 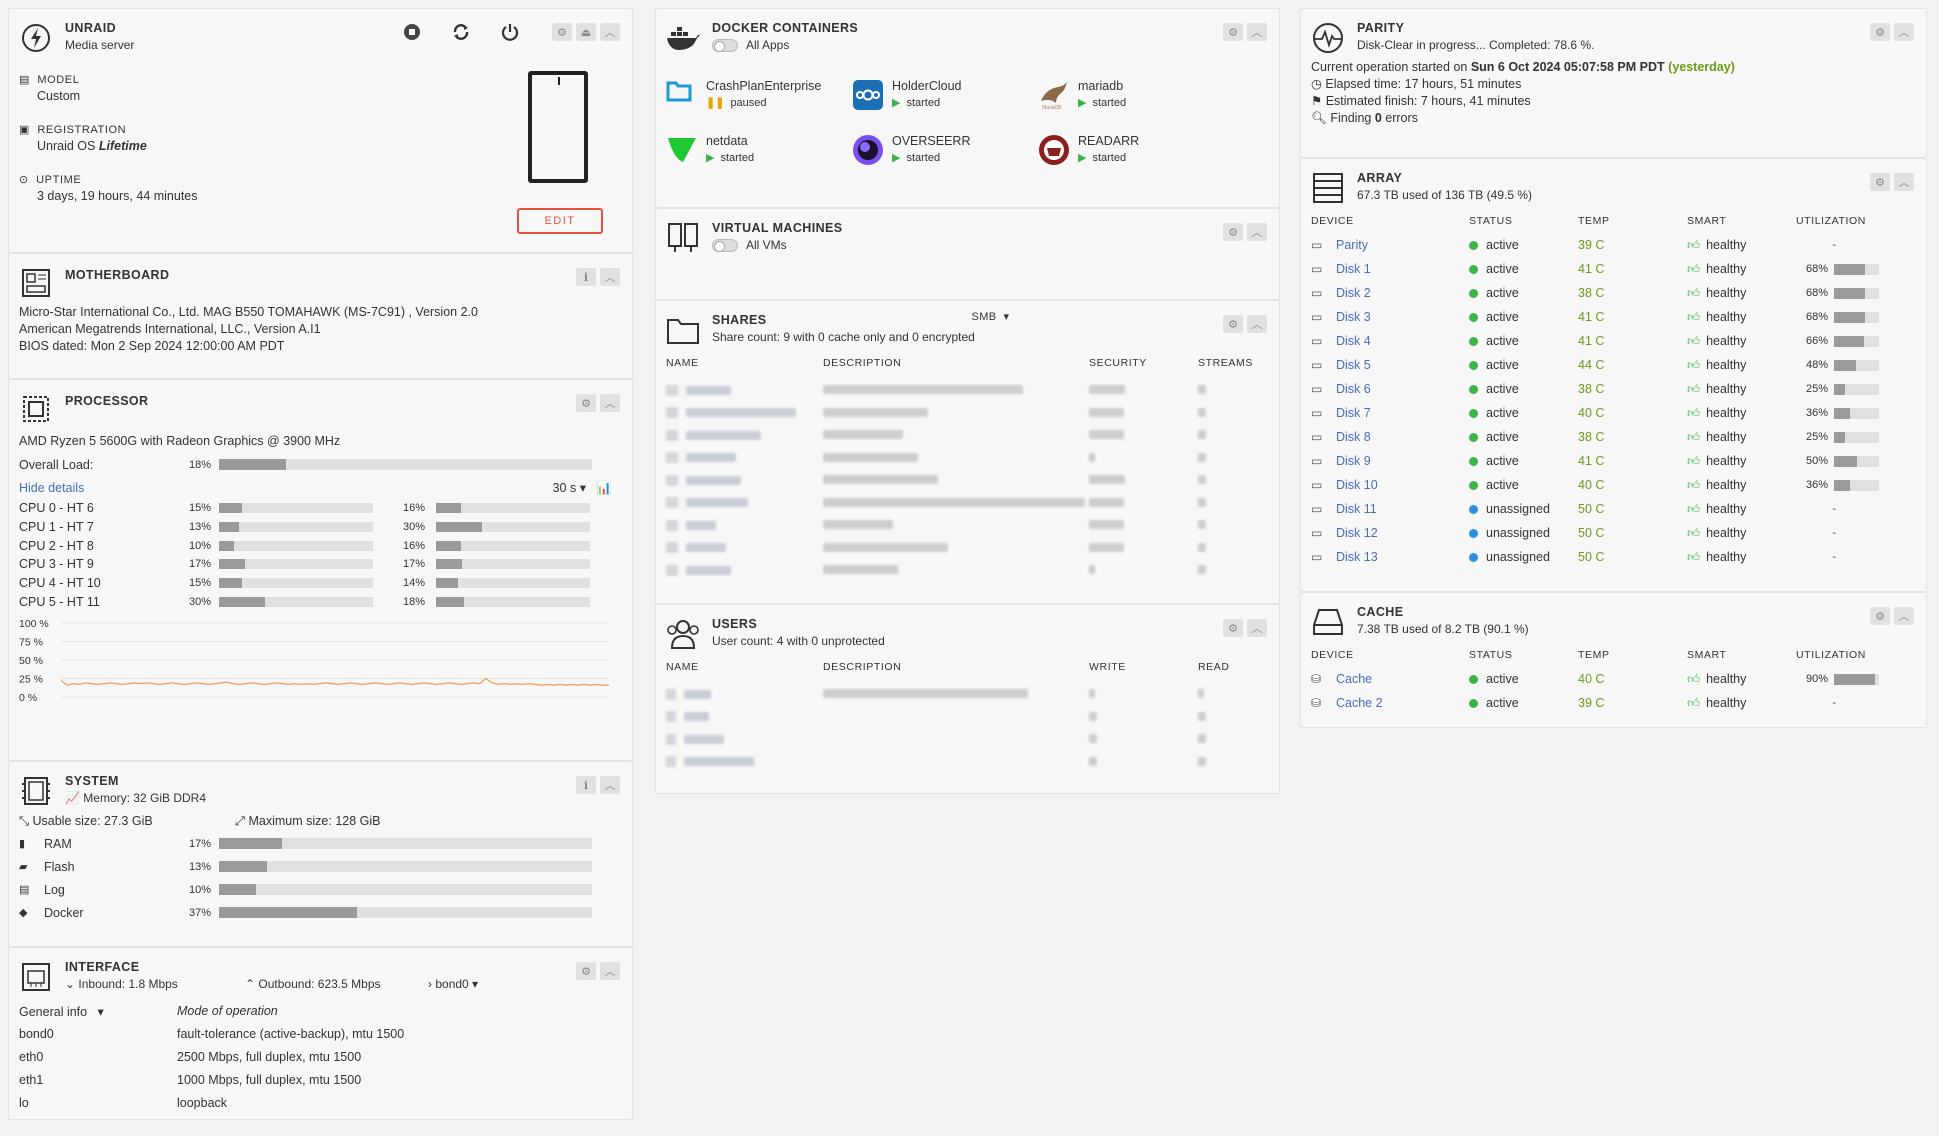 What do you see at coordinates (1102, 86) in the screenshot?
I see `container-name: mariadb` at bounding box center [1102, 86].